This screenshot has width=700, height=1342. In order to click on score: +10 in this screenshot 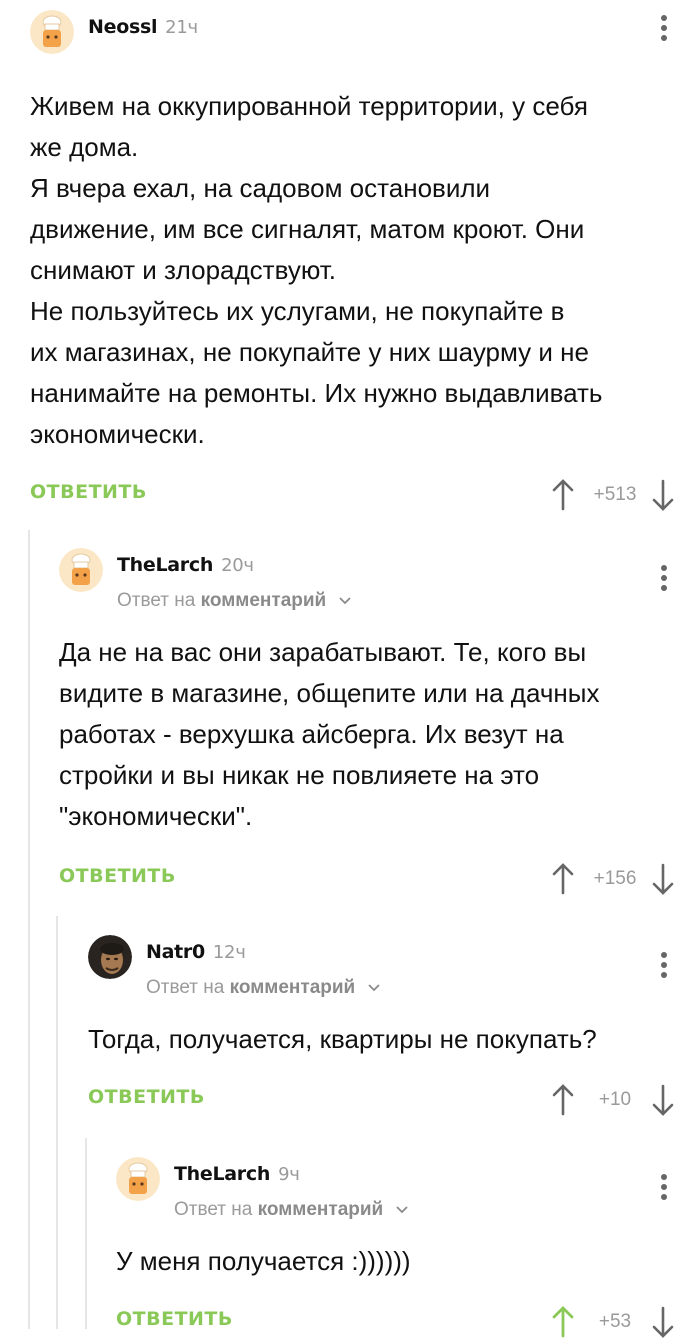, I will do `click(615, 1099)`.